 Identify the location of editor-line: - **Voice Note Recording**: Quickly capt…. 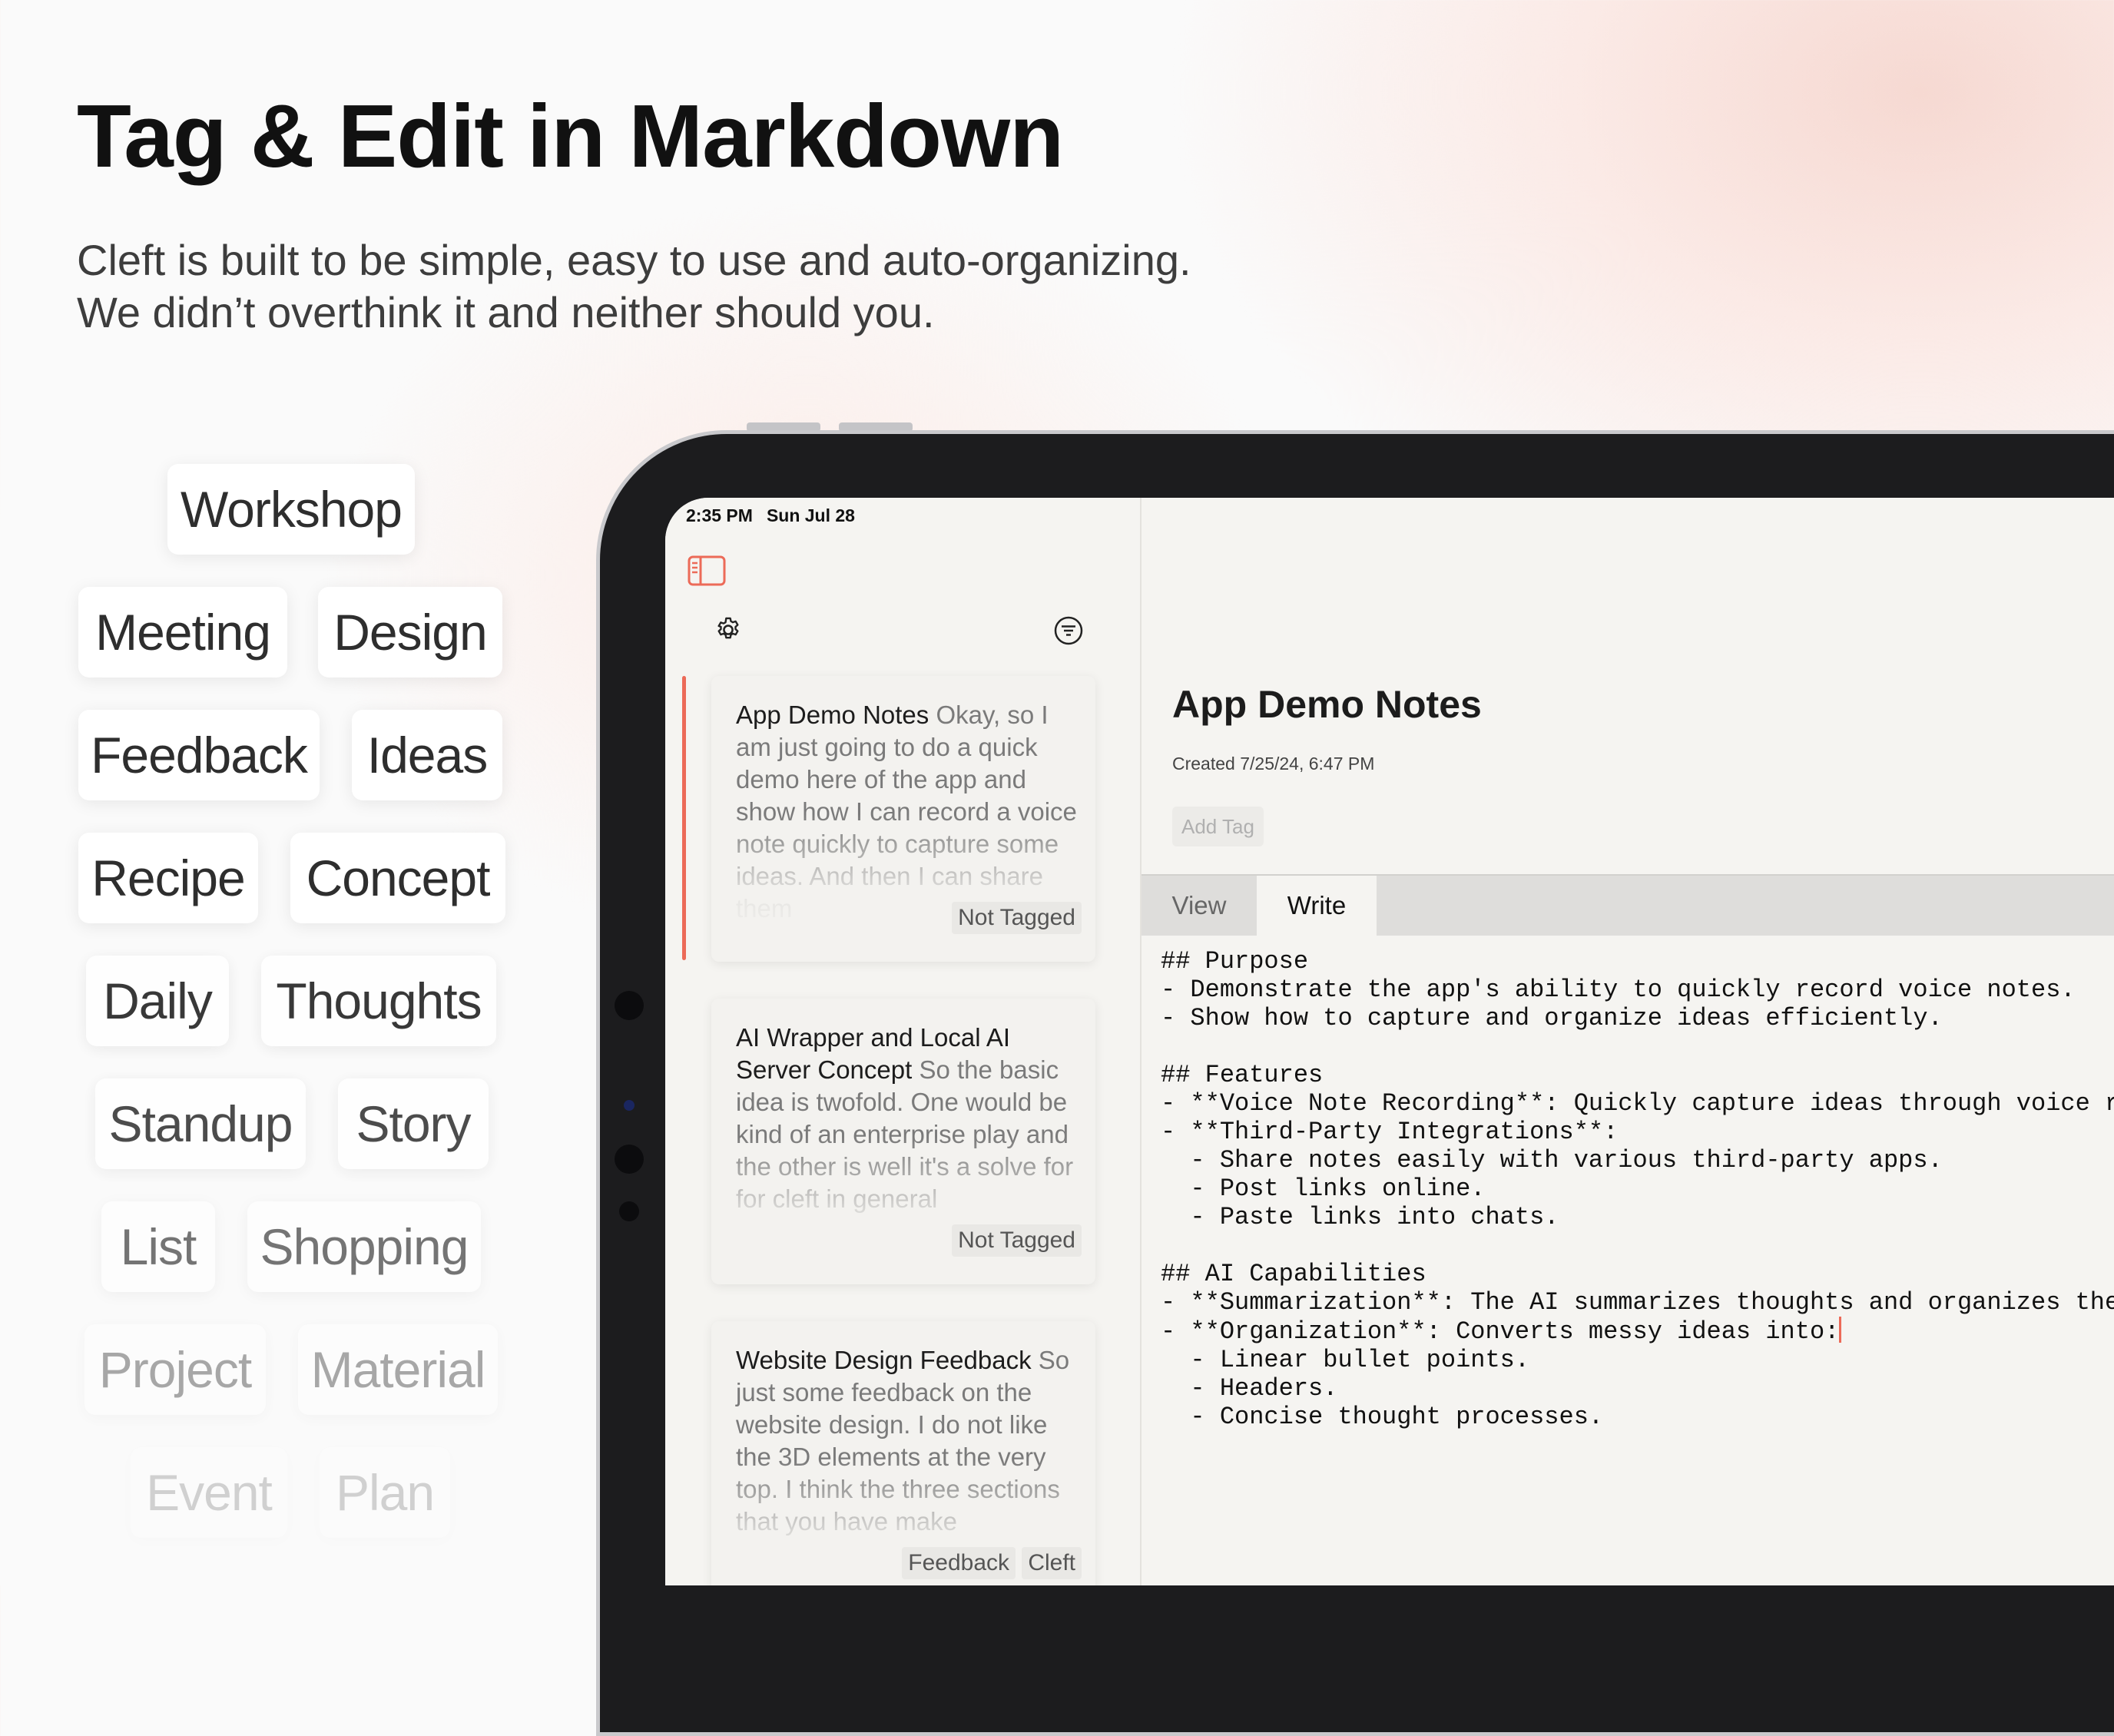
(1638, 1104).